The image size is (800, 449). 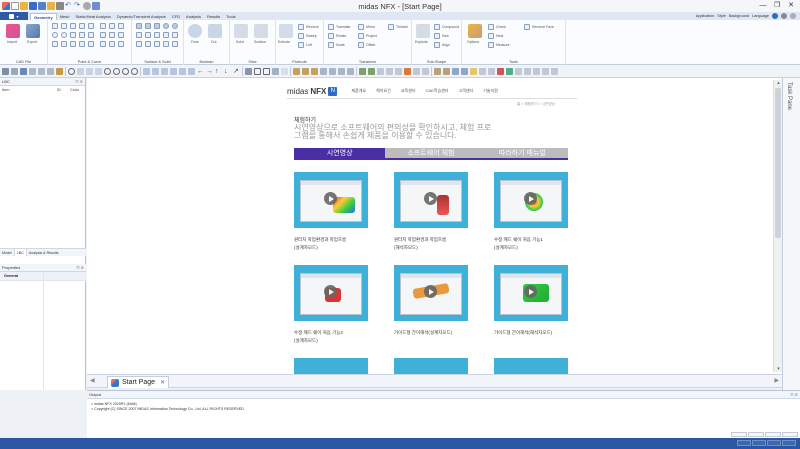 I want to click on video-title: 원터치 학업환경과 학업흐름 (해석자모드), so click(x=431, y=244).